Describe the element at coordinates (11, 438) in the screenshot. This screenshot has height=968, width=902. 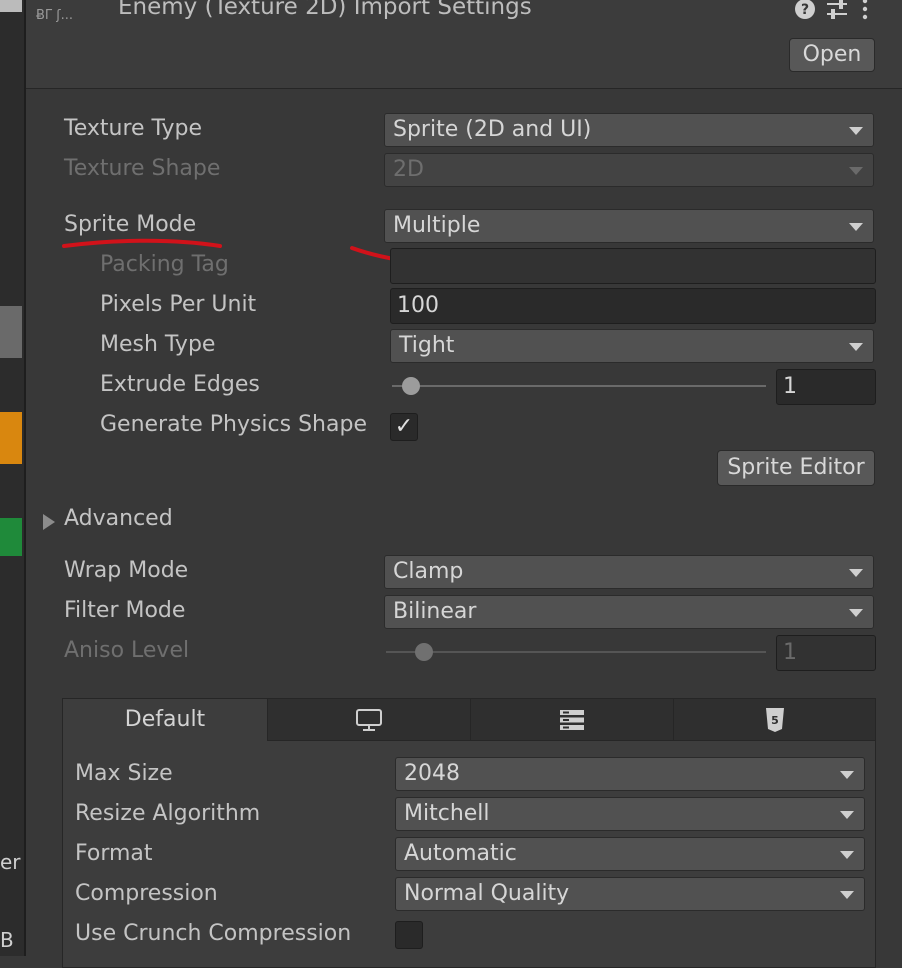
I see `neighbor-orange-swatch` at that location.